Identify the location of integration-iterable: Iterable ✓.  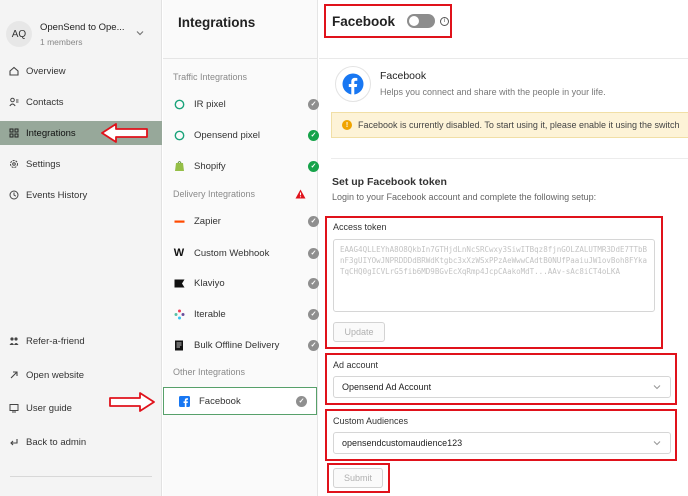
(246, 314).